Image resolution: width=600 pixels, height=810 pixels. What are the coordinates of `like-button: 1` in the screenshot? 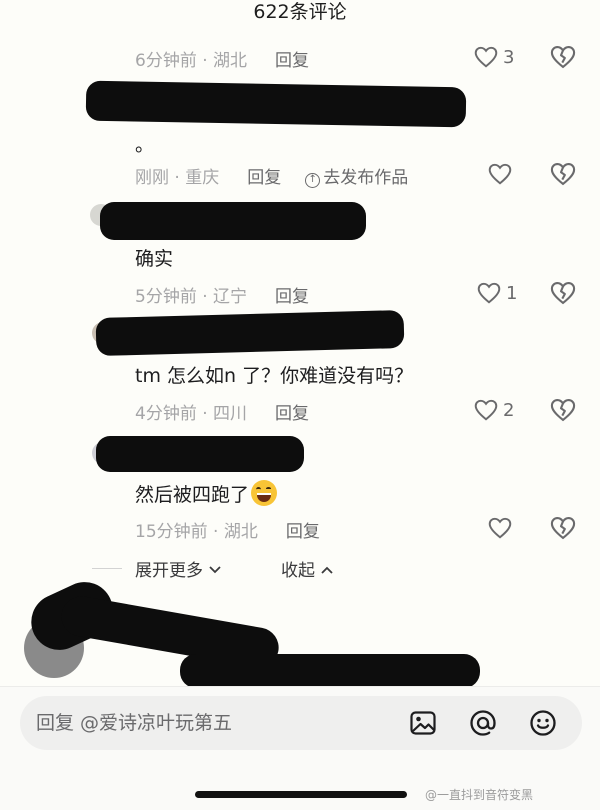 It's located at (496, 293).